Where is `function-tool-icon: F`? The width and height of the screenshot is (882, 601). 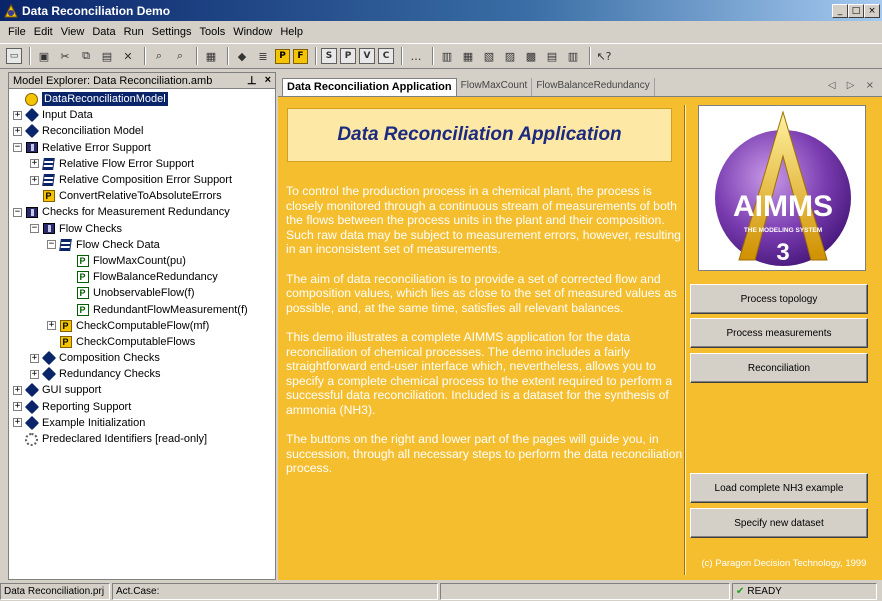
function-tool-icon: F is located at coordinates (300, 56).